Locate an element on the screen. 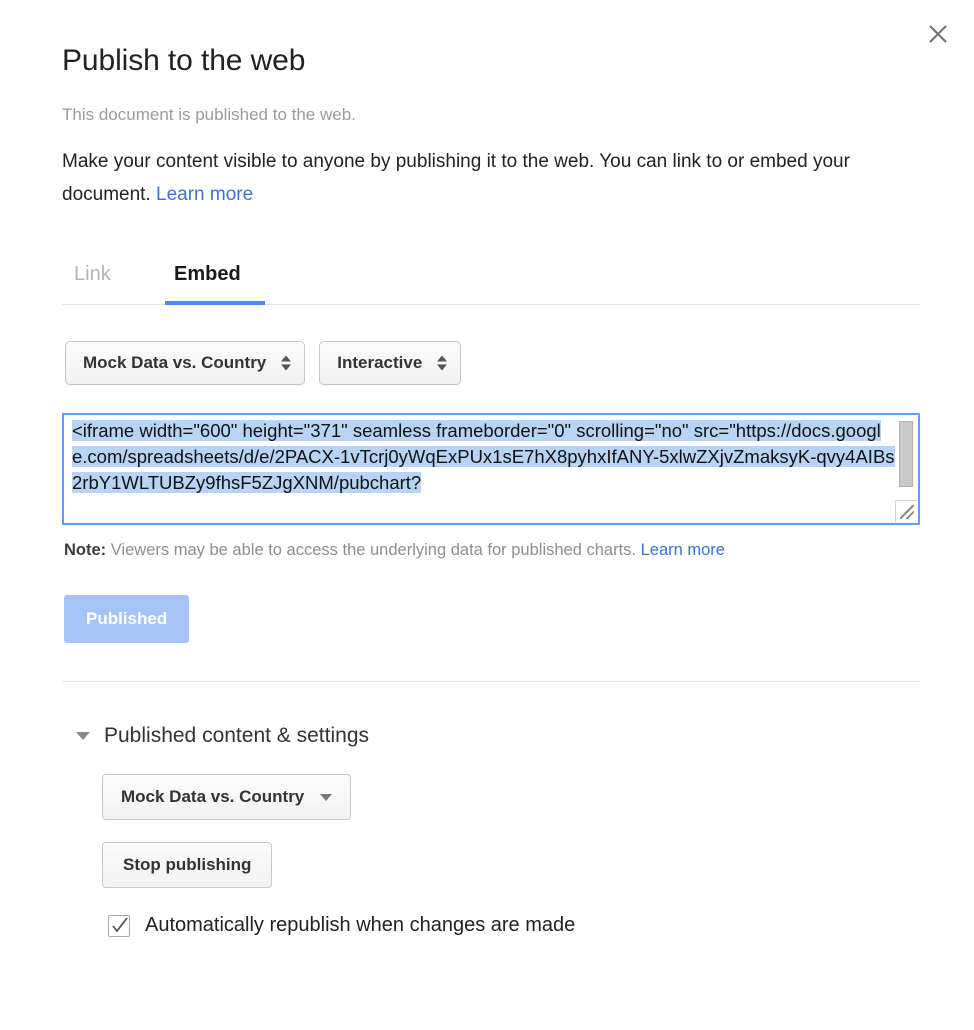 The width and height of the screenshot is (974, 1030). triangle-down-icon is located at coordinates (83, 736).